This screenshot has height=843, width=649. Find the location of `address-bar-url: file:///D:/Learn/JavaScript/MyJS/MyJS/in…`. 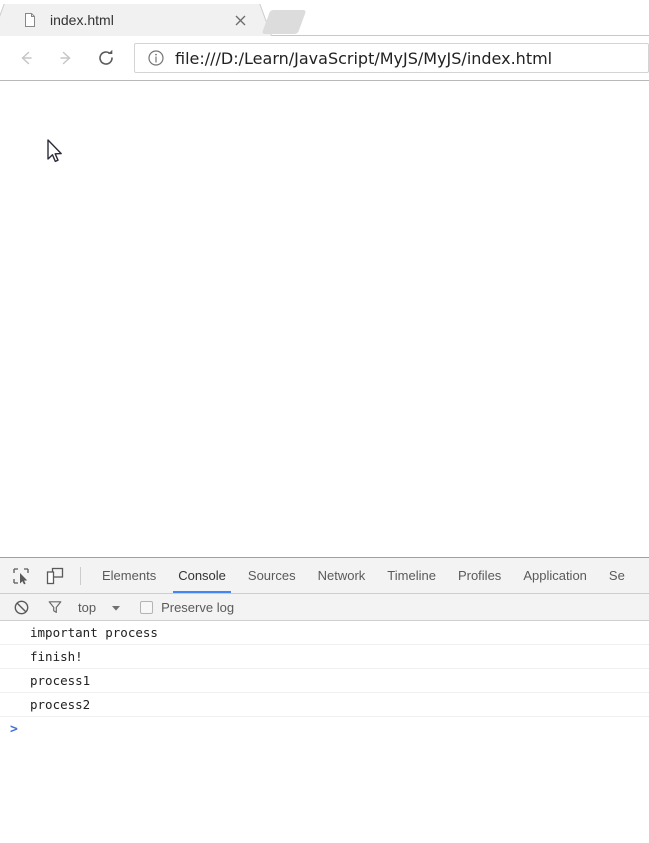

address-bar-url: file:///D:/Learn/JavaScript/MyJS/MyJS/in… is located at coordinates (363, 58).